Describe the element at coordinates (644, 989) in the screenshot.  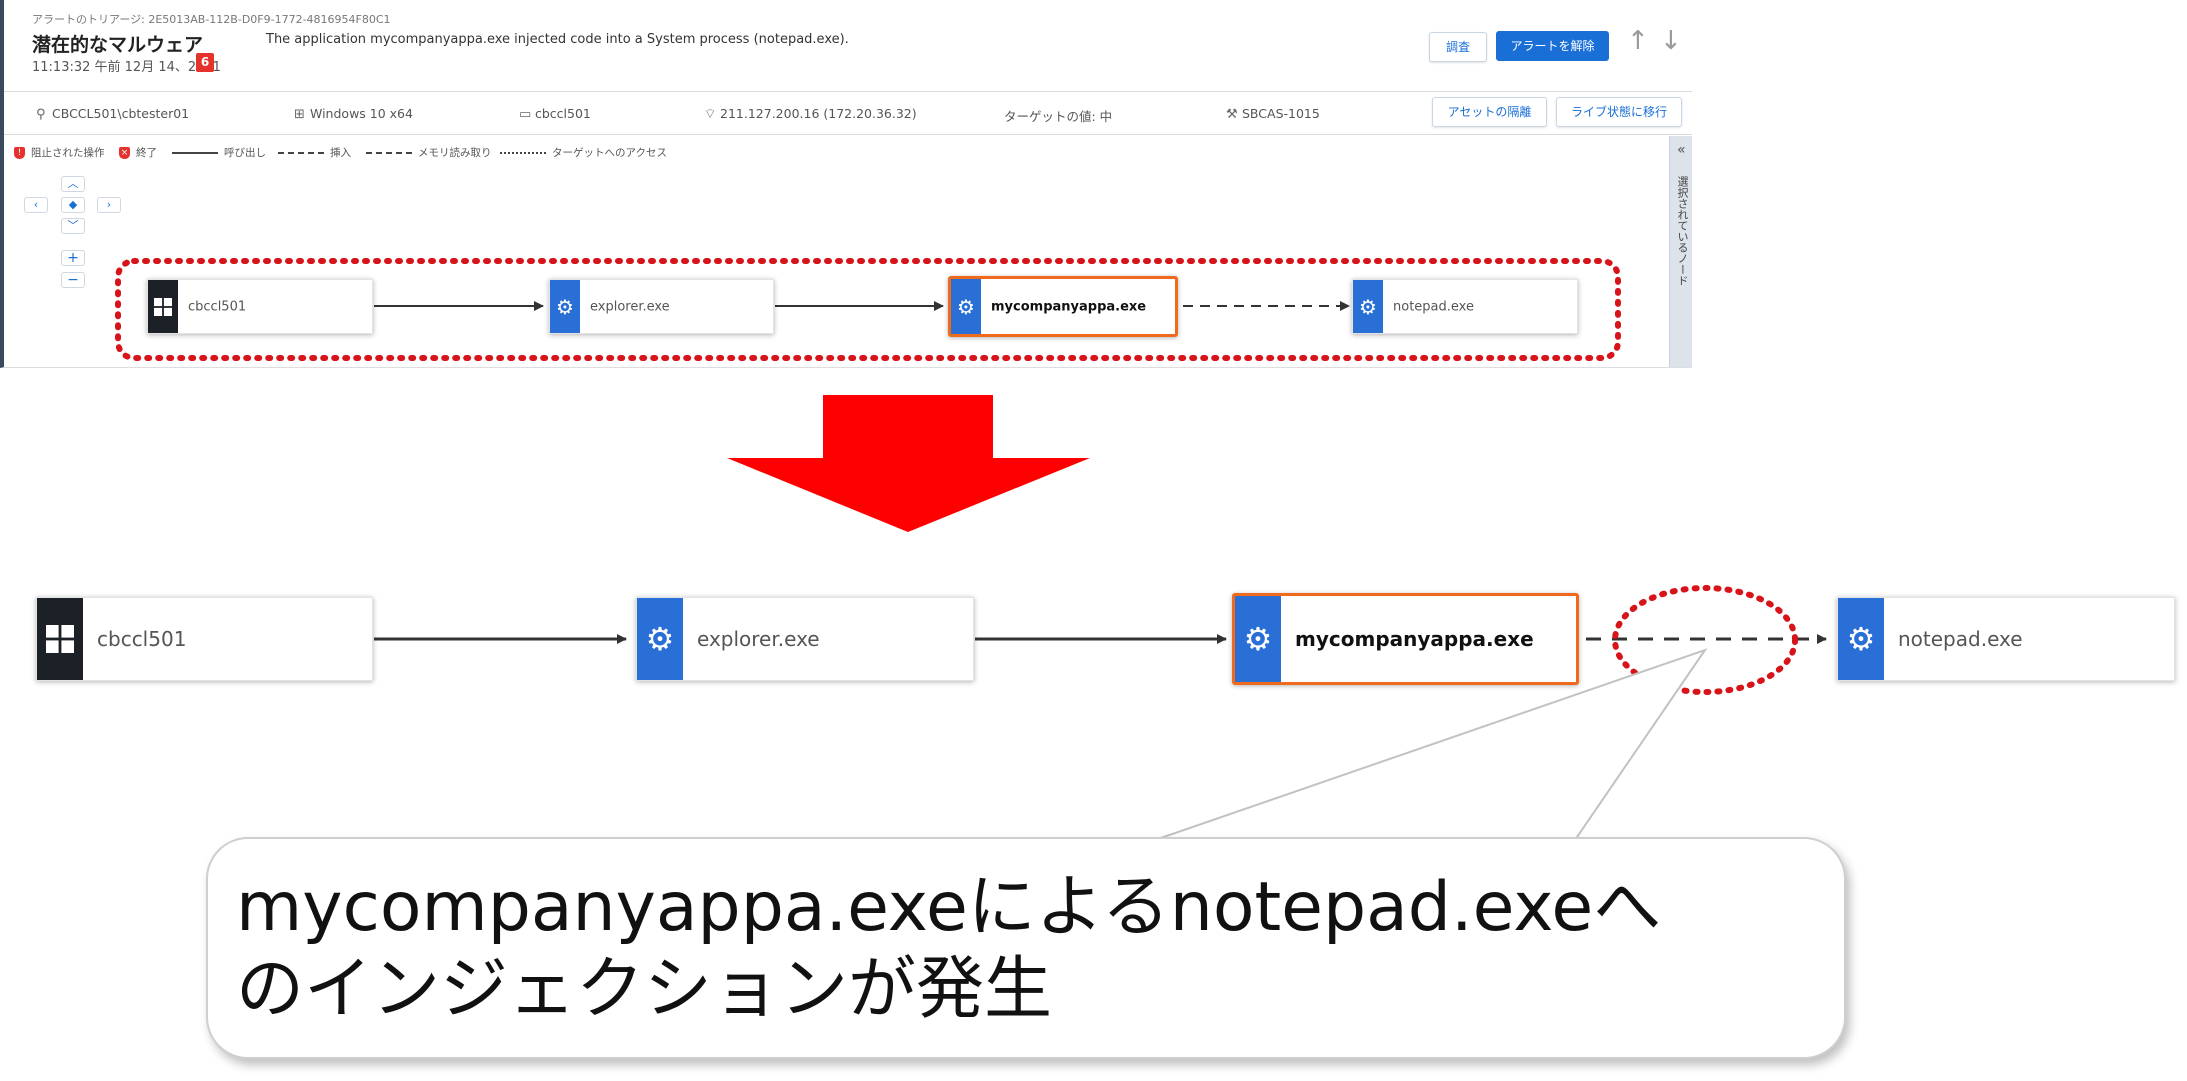
I see `callout-line-2: のインジェクションが発生` at that location.